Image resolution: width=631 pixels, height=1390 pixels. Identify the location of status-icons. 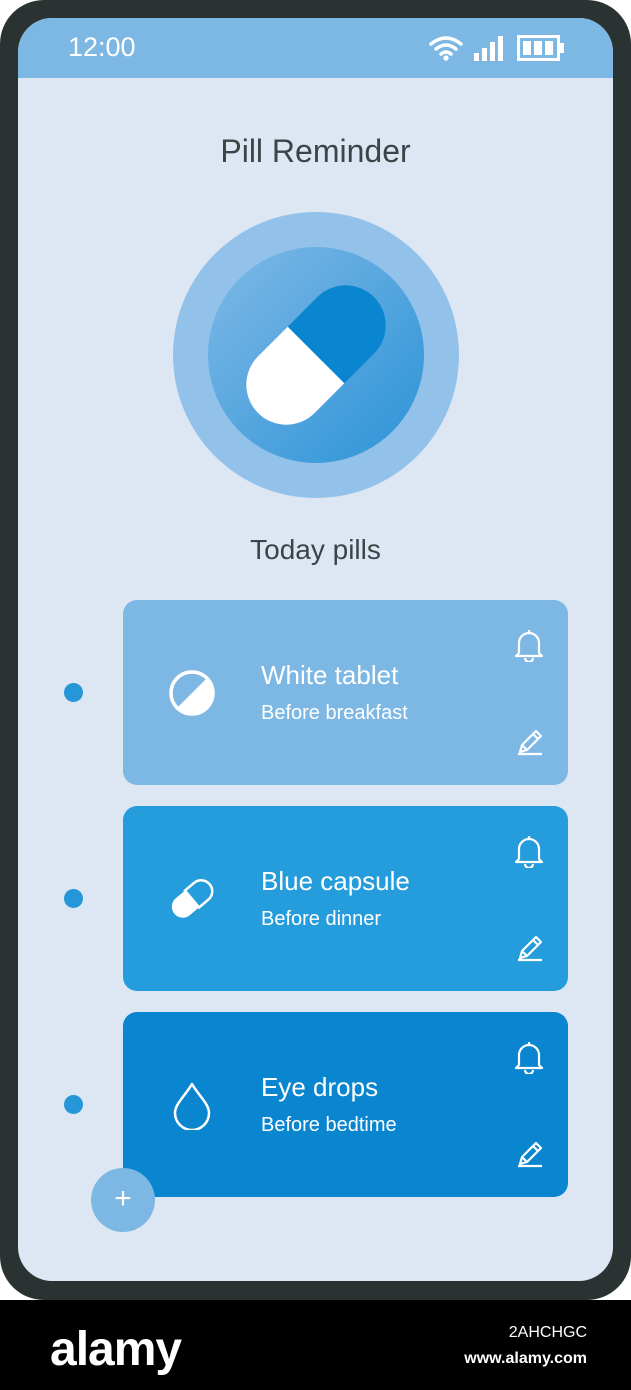
(497, 48).